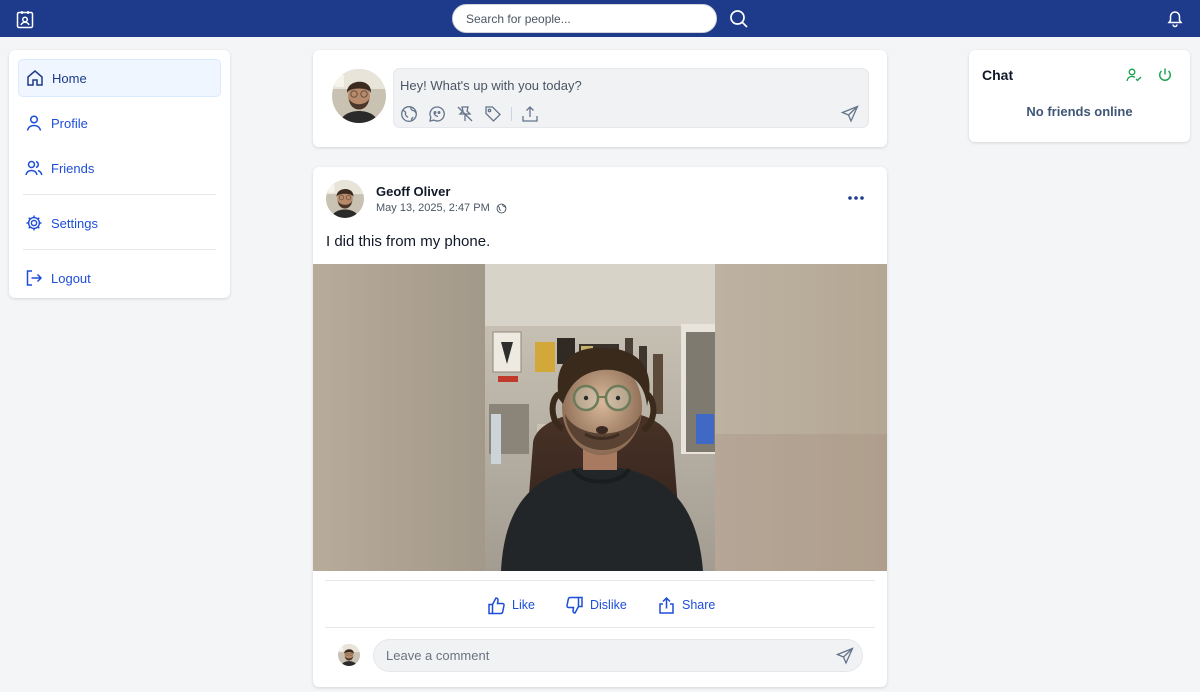 The width and height of the screenshot is (1200, 692). I want to click on share-button: Share, so click(686, 605).